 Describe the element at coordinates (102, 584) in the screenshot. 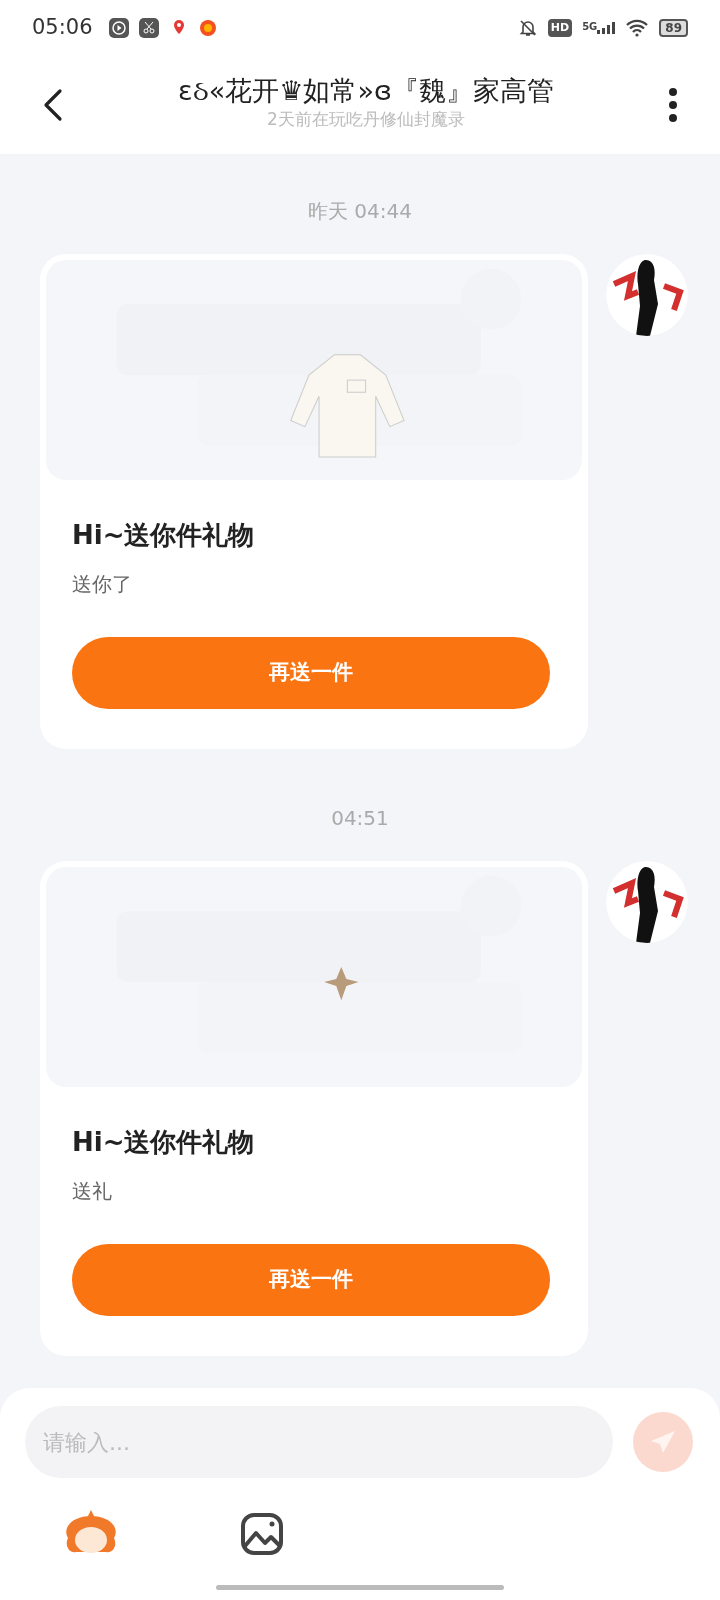

I see `gift-message: 送你了` at that location.